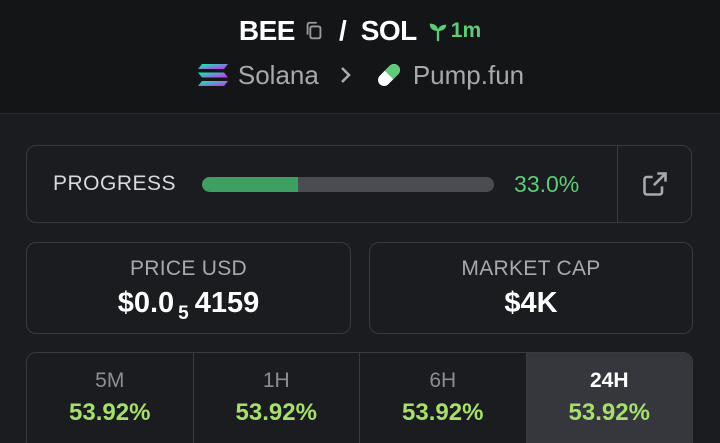  I want to click on price-usd-card: PRICE USD $0.0 5 4159, so click(188, 288).